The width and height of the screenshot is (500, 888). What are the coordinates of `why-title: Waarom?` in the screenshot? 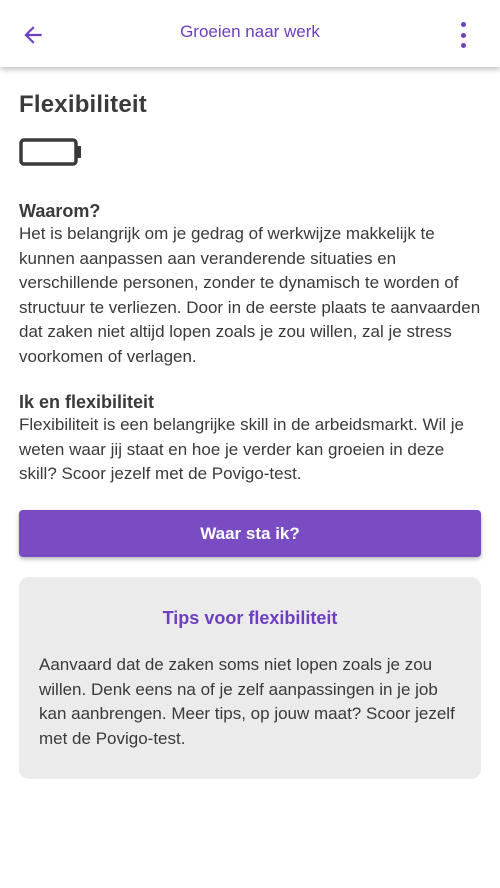 It's located at (60, 211).